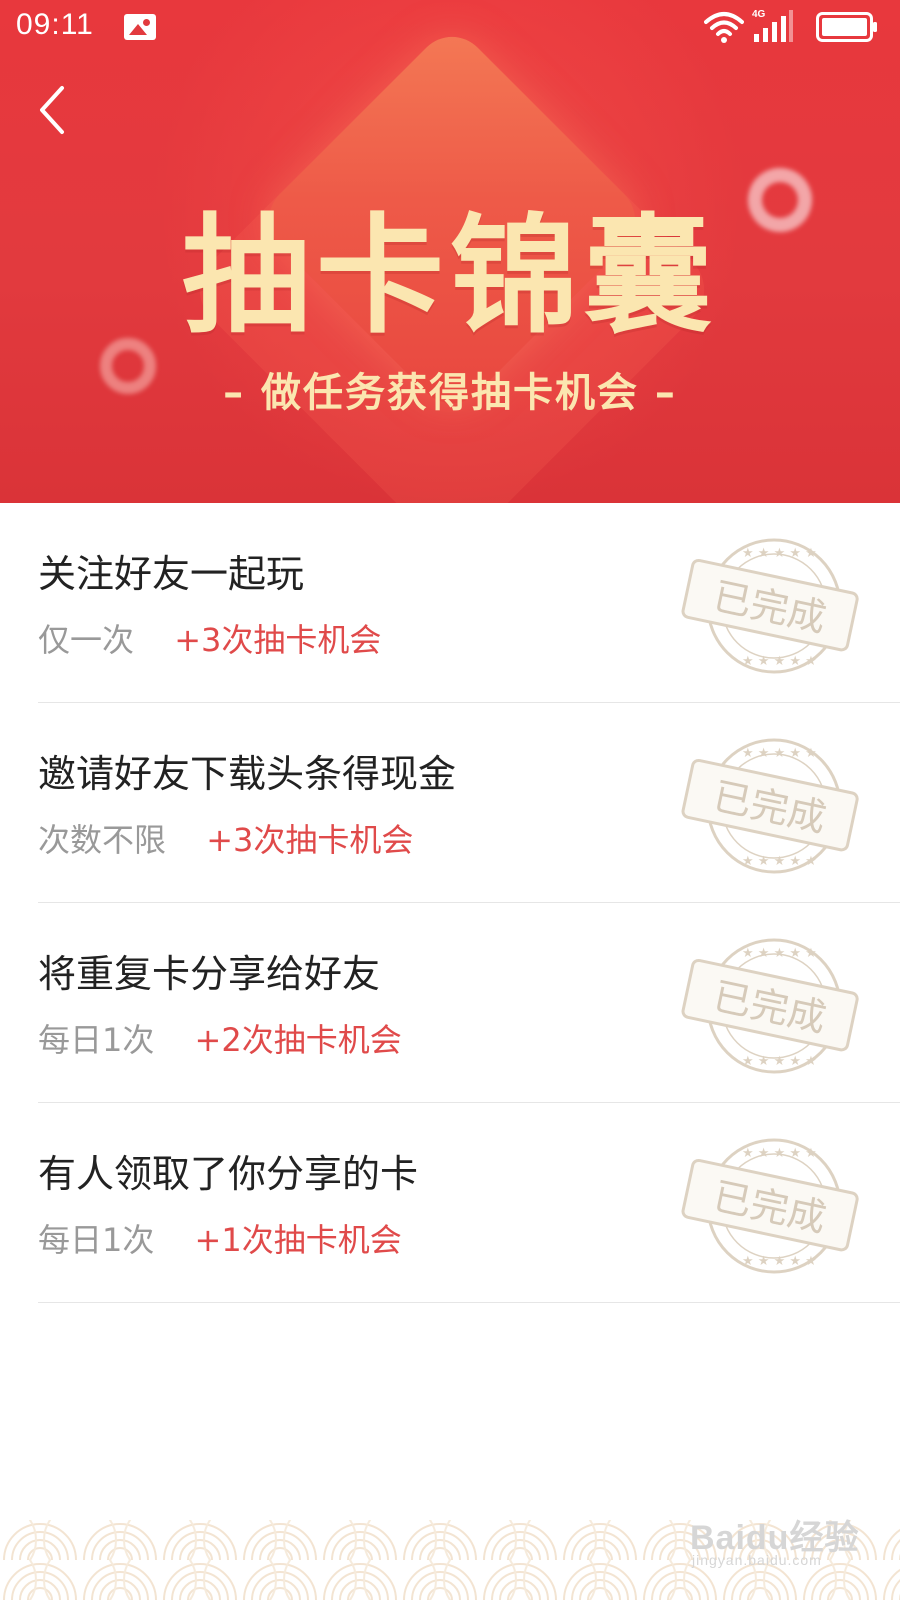 This screenshot has width=900, height=1600. What do you see at coordinates (171, 574) in the screenshot?
I see `task-title: 关注好友一起玩` at bounding box center [171, 574].